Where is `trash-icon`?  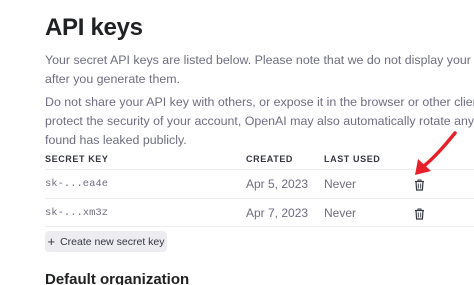
trash-icon is located at coordinates (419, 213).